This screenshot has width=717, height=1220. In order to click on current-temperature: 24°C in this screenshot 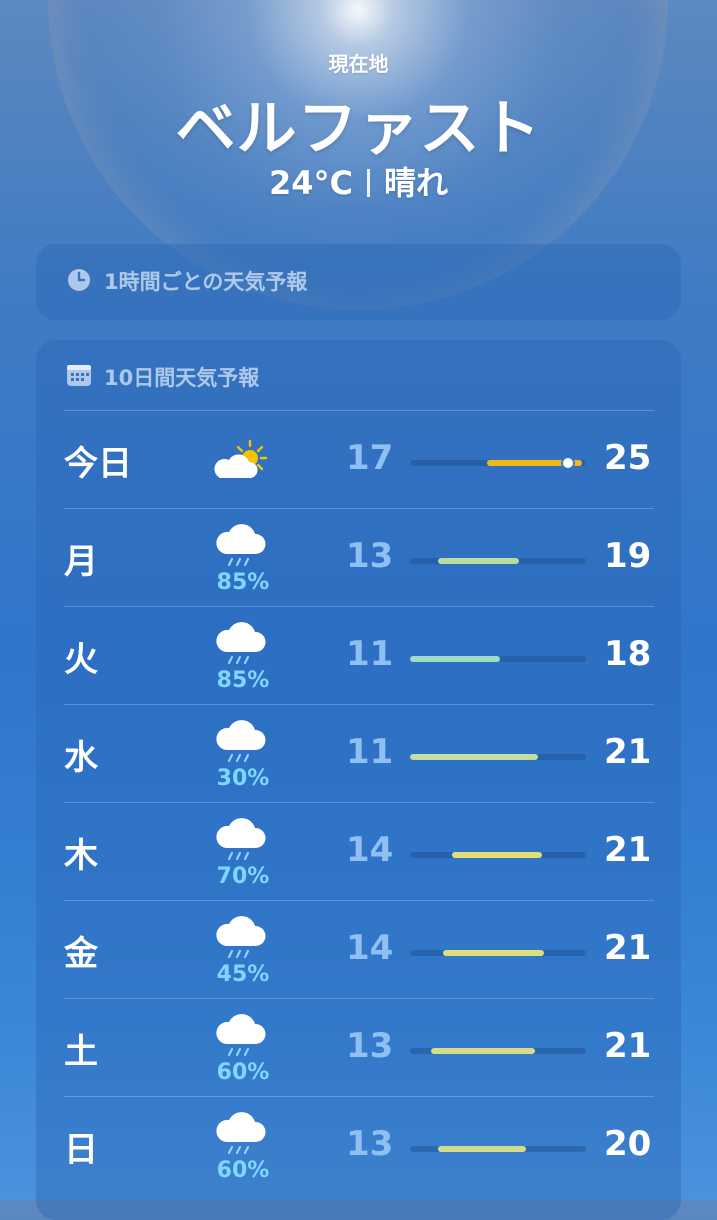, I will do `click(310, 183)`.